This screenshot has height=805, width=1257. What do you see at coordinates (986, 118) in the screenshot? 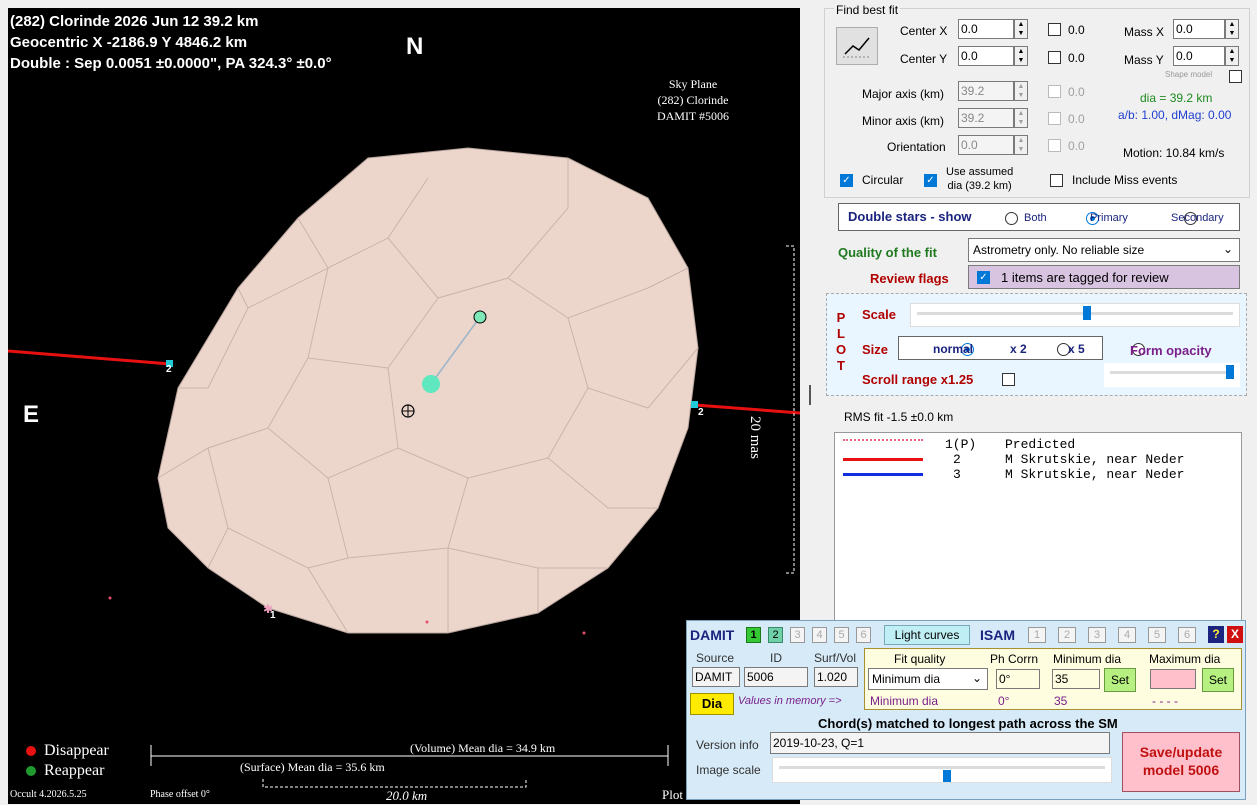
I see `minor-axis-input` at bounding box center [986, 118].